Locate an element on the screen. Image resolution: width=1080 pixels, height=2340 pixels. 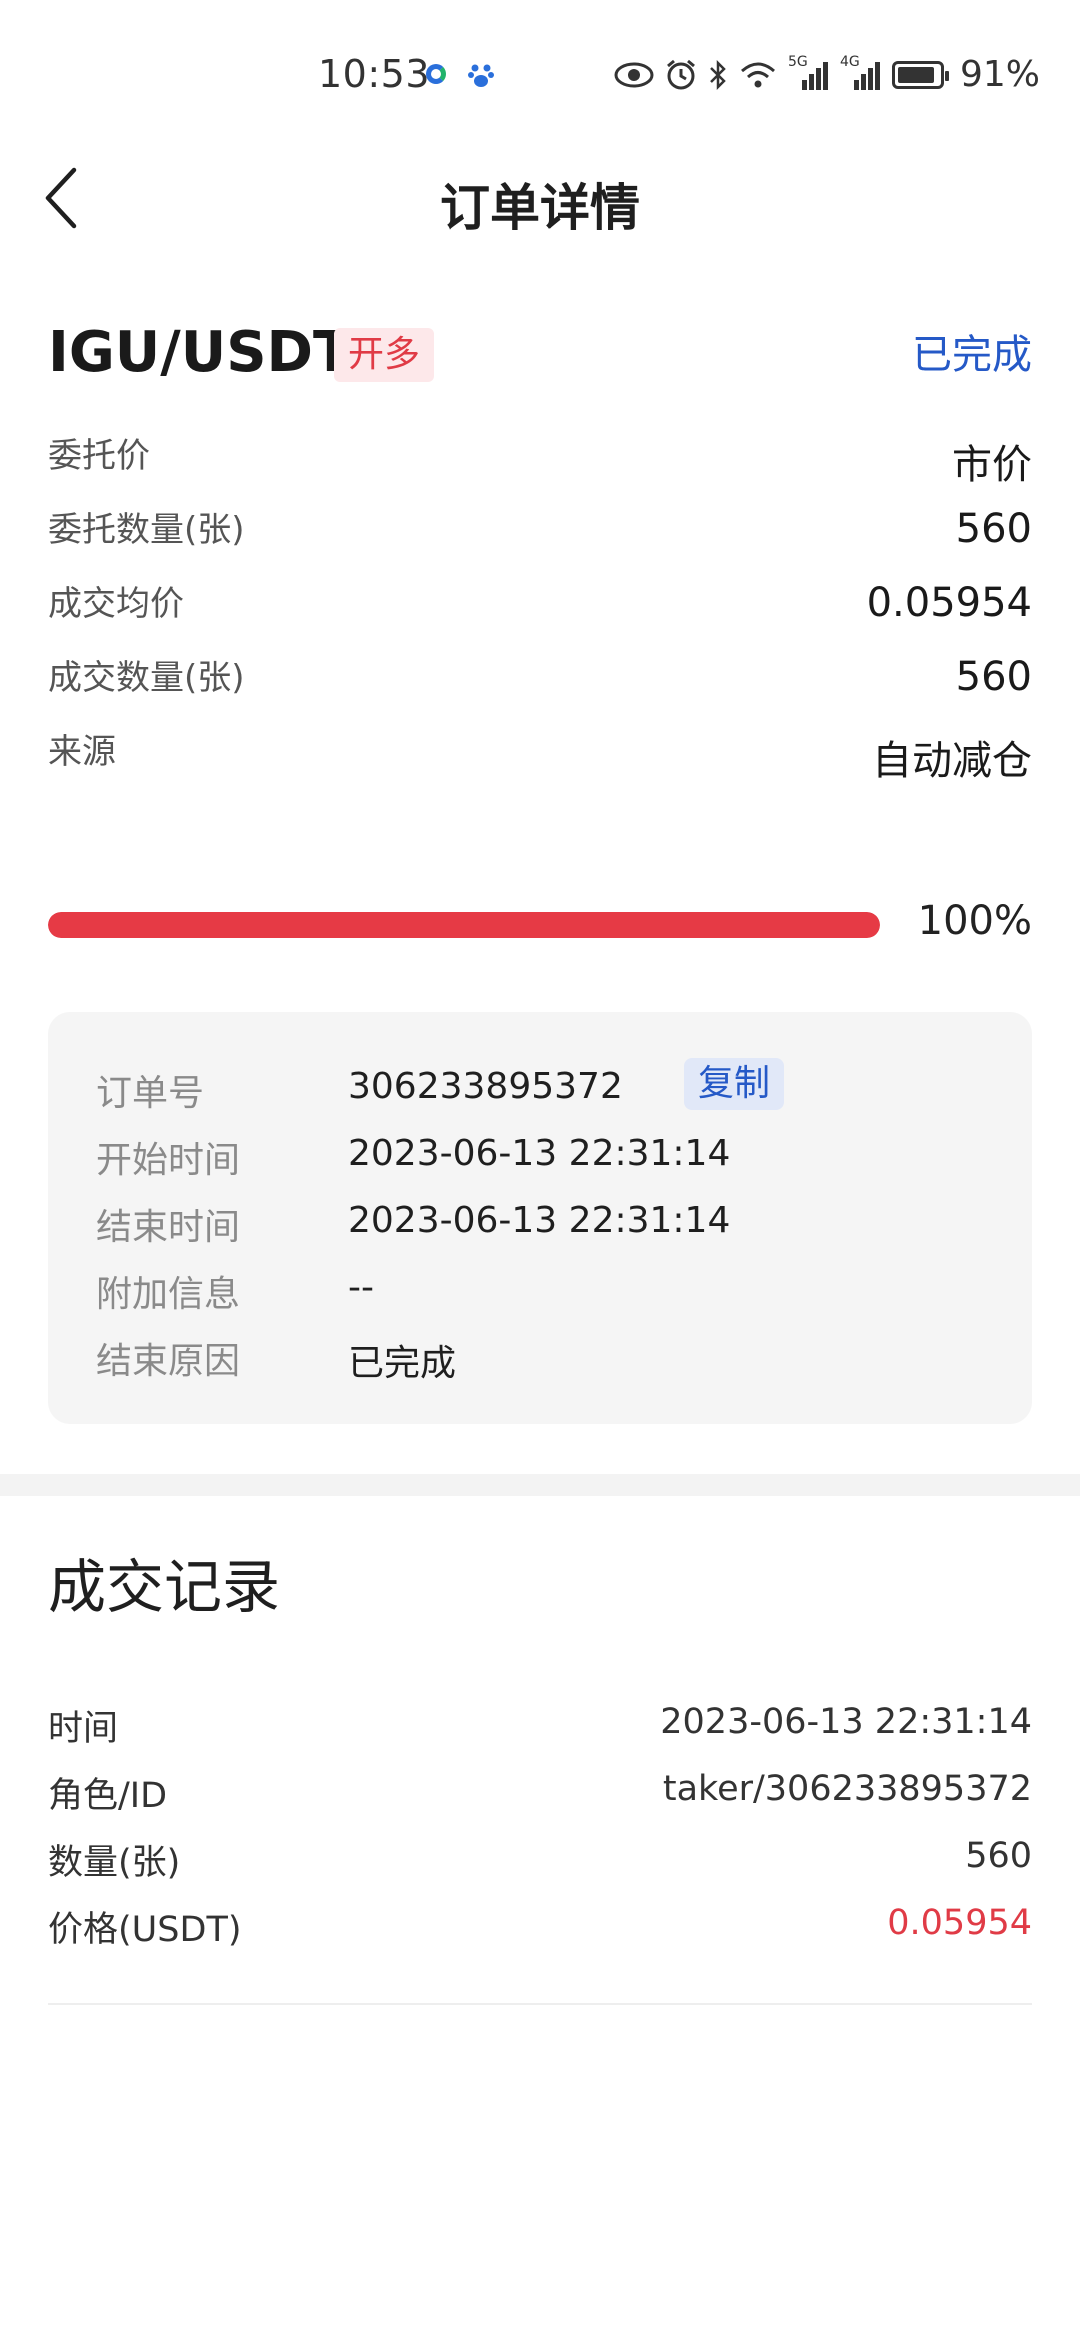
baidu-paw-icon is located at coordinates (481, 75).